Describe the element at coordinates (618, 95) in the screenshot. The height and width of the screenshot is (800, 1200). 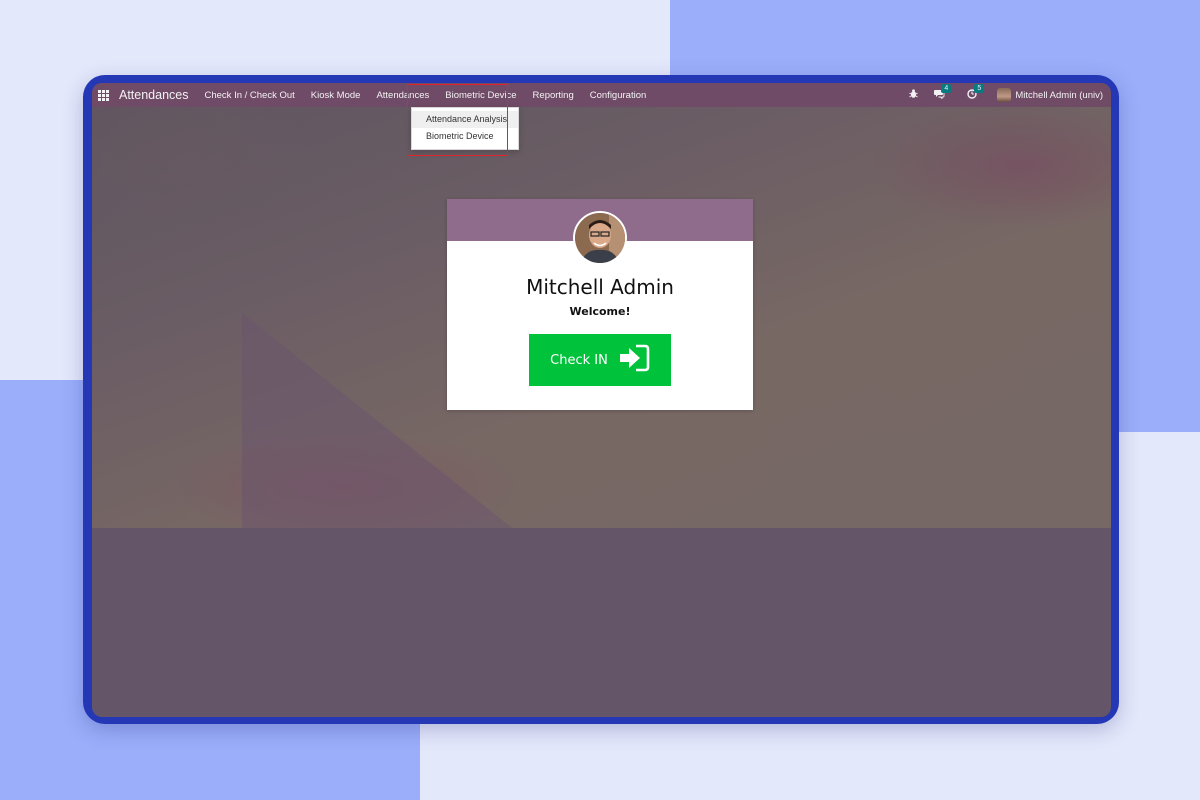
I see `menu-configuration: Configuration` at that location.